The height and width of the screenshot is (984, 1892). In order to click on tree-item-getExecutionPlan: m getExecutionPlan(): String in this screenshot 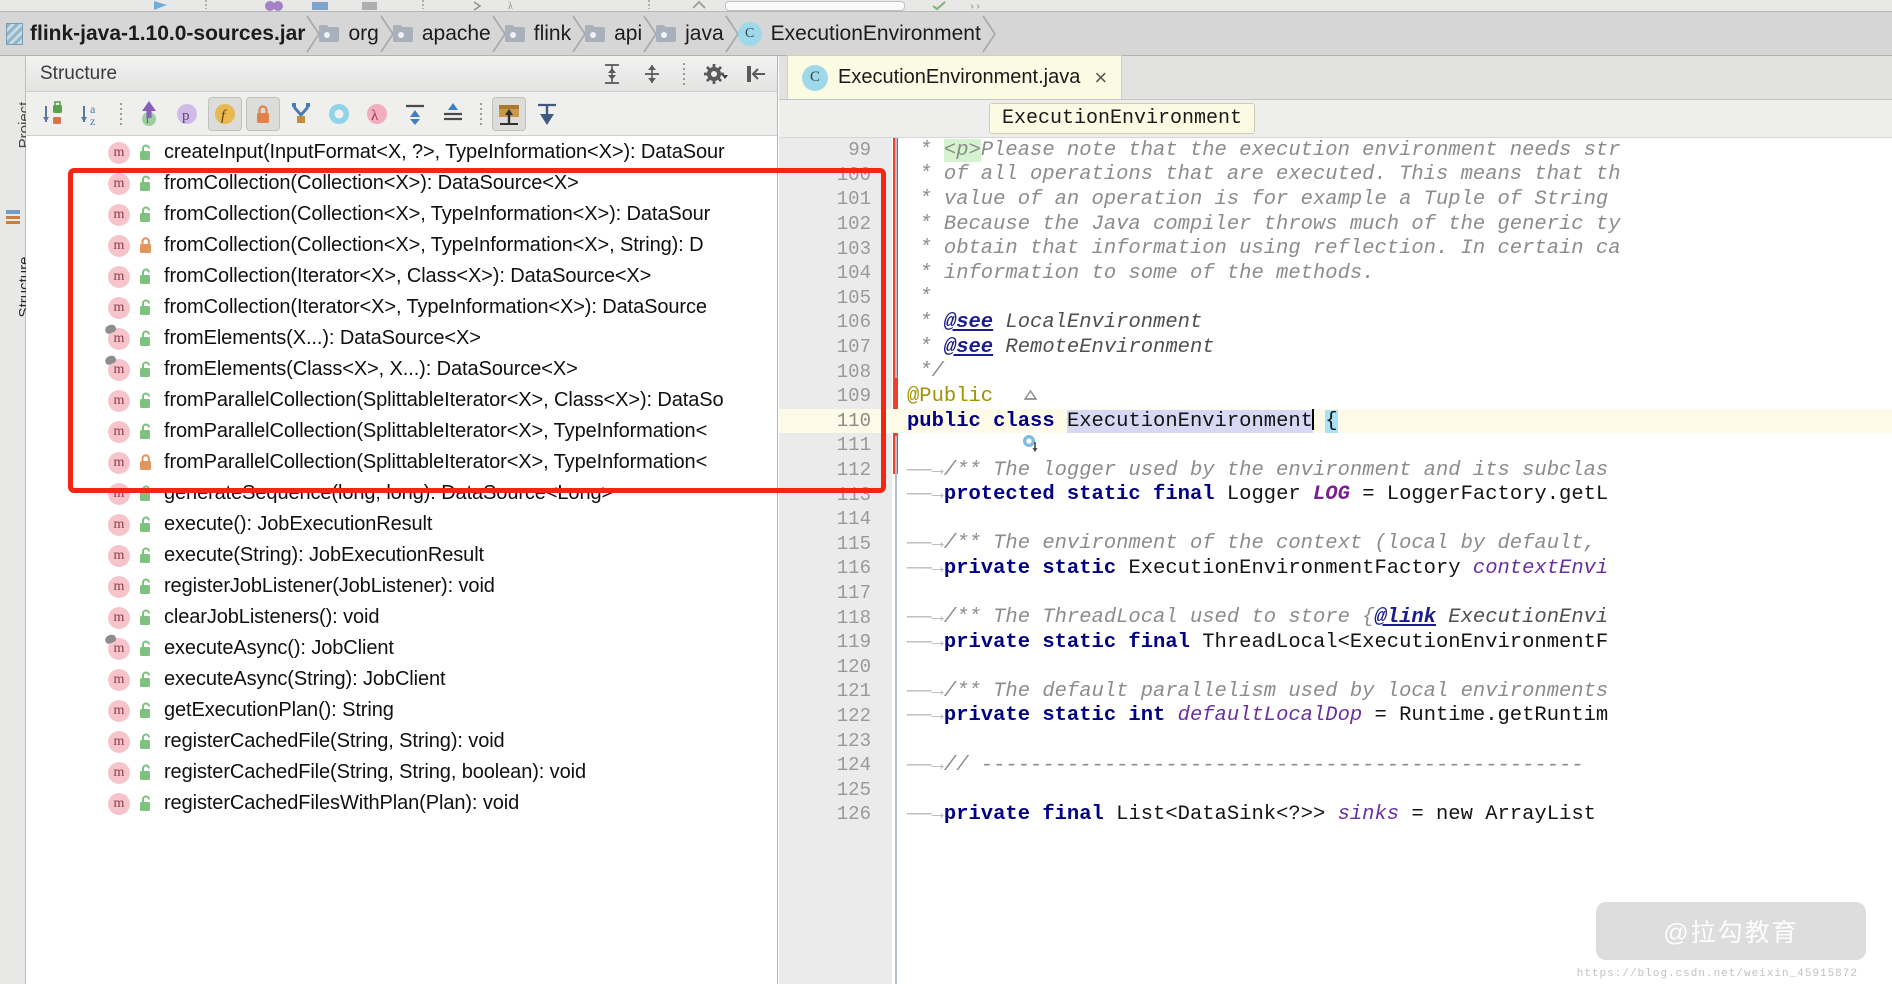, I will do `click(402, 710)`.